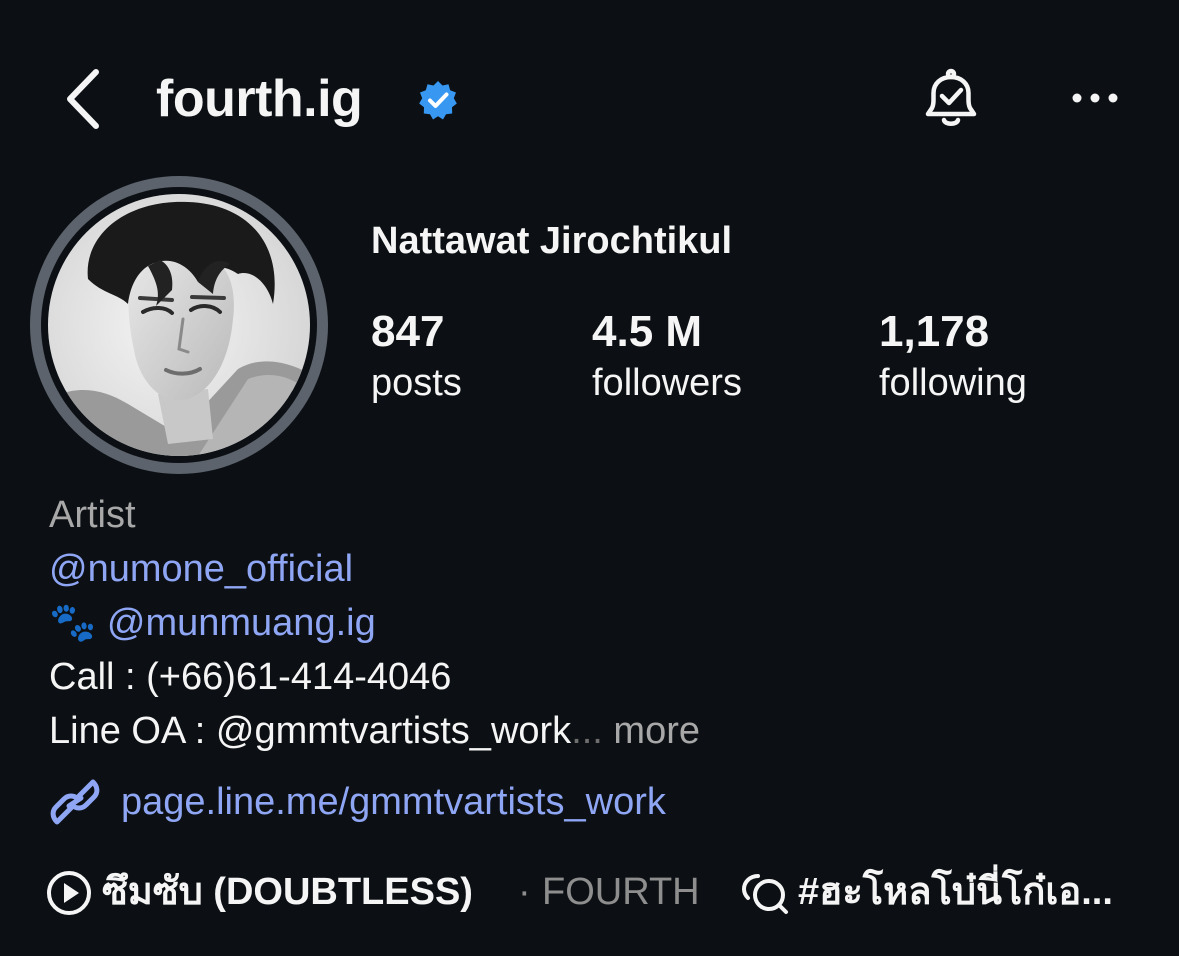 Image resolution: width=1179 pixels, height=956 pixels. What do you see at coordinates (132, 731) in the screenshot?
I see `line-oa-prefix: Line OA :` at bounding box center [132, 731].